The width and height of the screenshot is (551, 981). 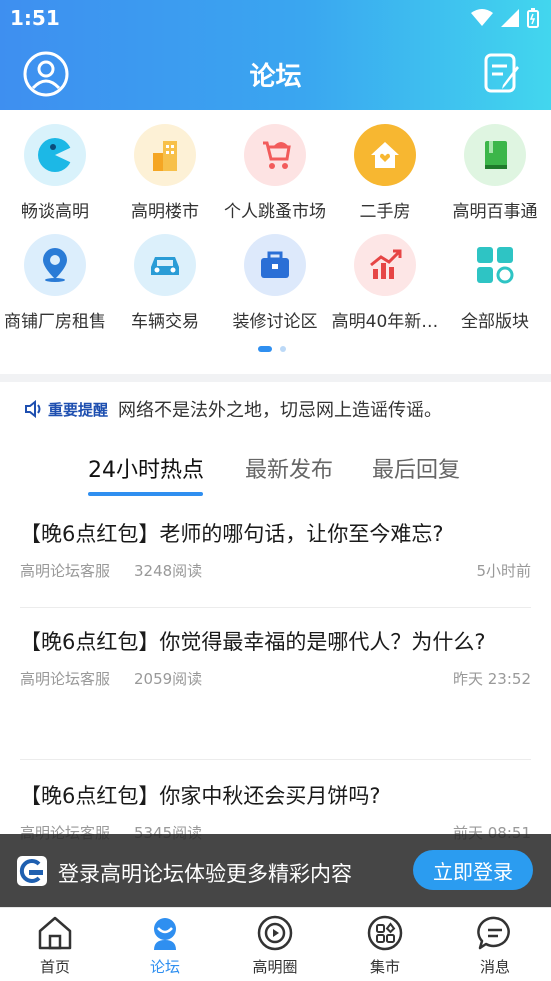 I want to click on title-bar: 论坛, so click(x=275, y=74).